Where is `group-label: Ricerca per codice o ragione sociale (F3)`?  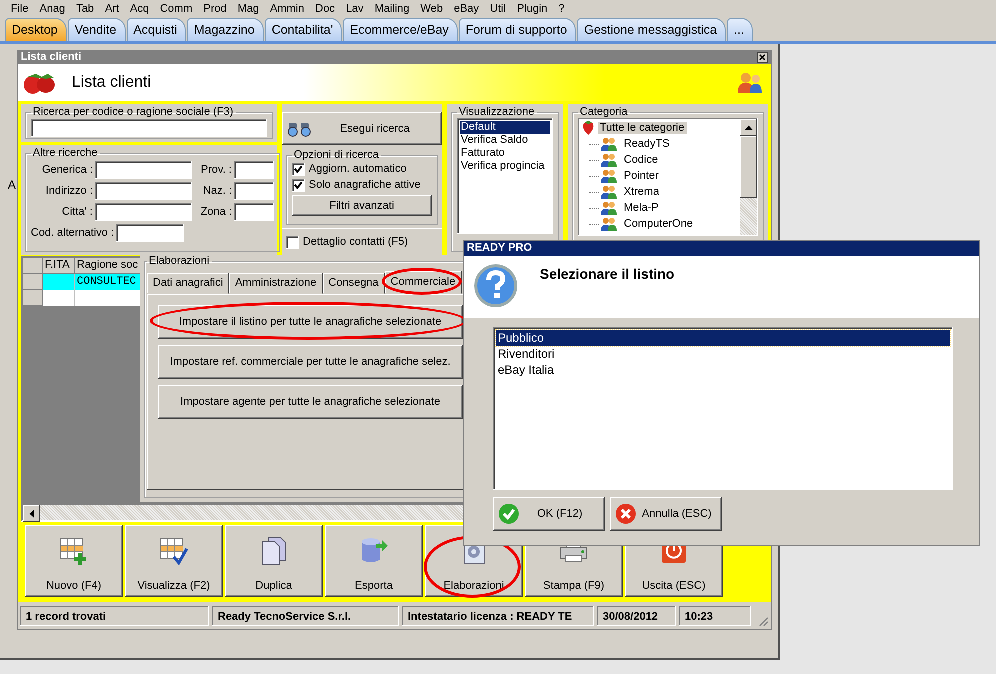
group-label: Ricerca per codice o ragione sociale (F3) is located at coordinates (133, 112).